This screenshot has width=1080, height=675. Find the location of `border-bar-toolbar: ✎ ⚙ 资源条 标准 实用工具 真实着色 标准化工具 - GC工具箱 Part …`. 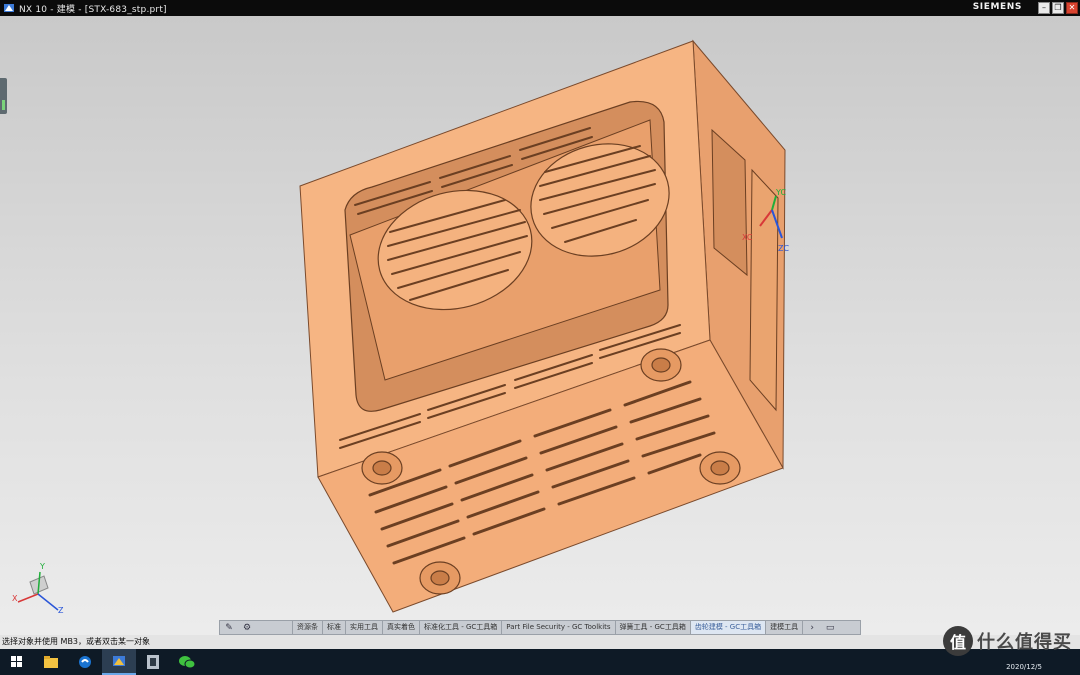

border-bar-toolbar: ✎ ⚙ 资源条 标准 实用工具 真实着色 标准化工具 - GC工具箱 Part … is located at coordinates (540, 627).